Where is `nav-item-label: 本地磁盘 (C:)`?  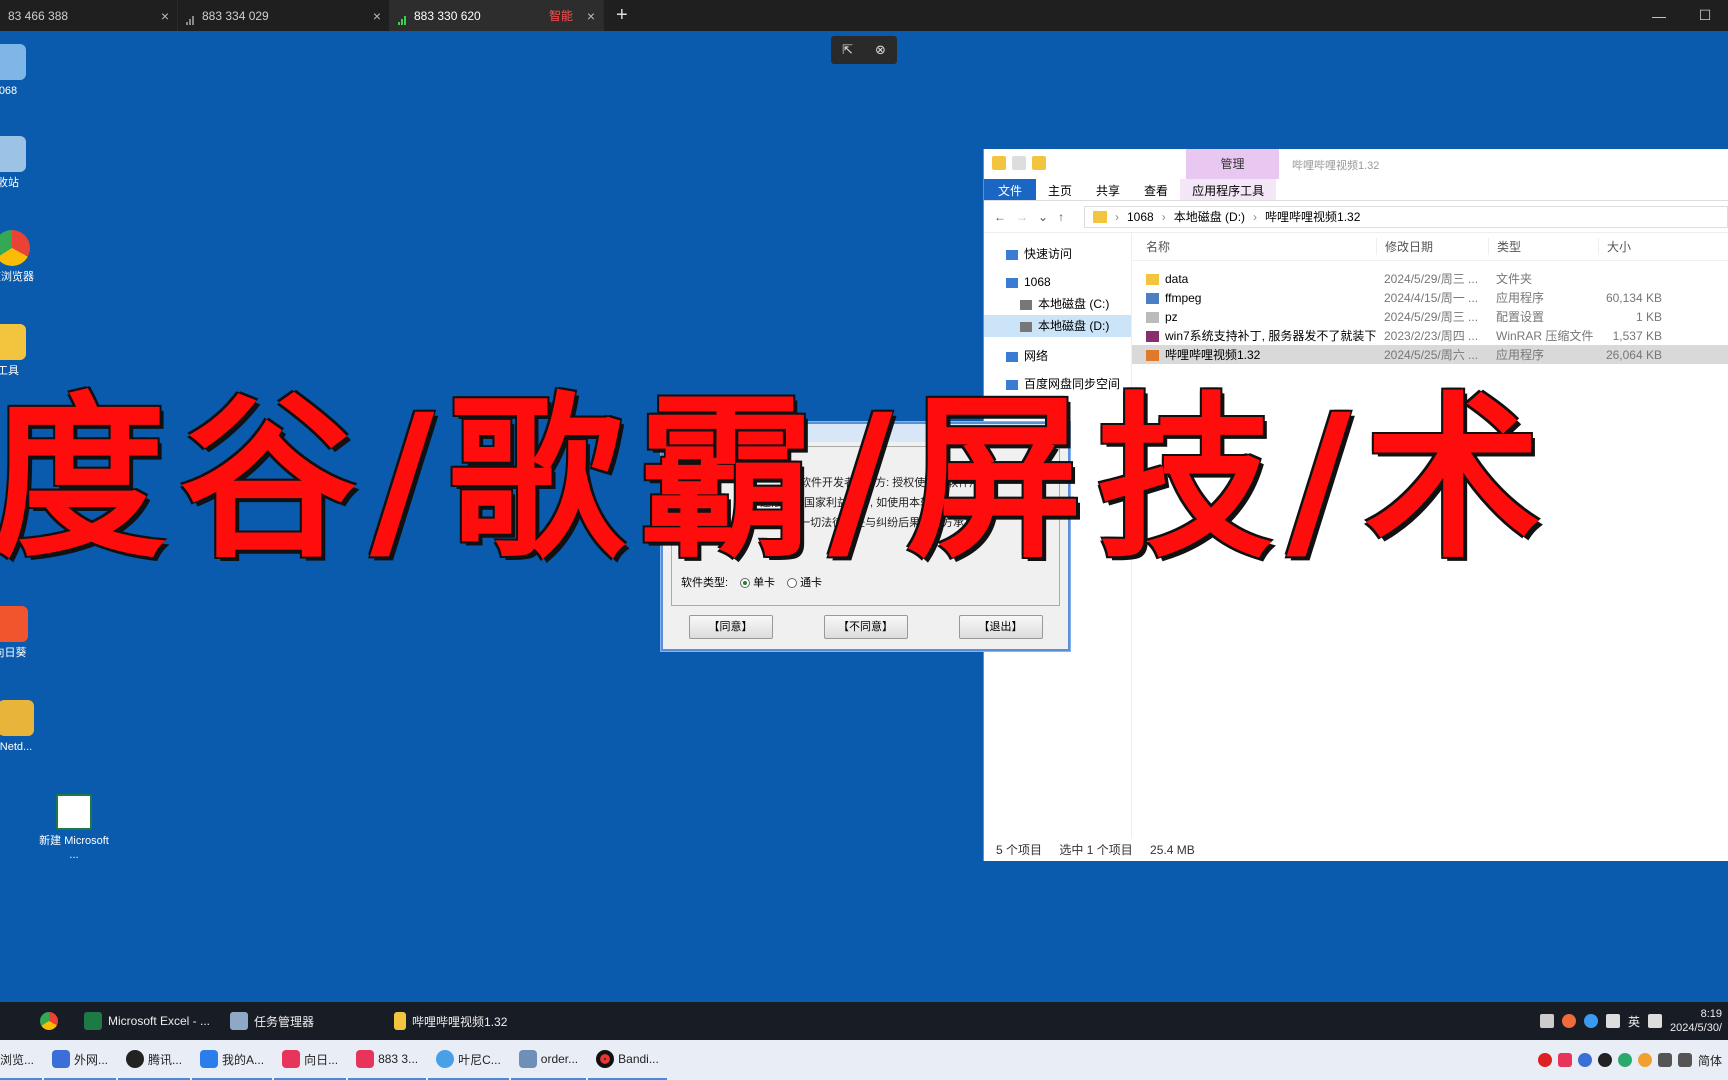 nav-item-label: 本地磁盘 (C:) is located at coordinates (1074, 304).